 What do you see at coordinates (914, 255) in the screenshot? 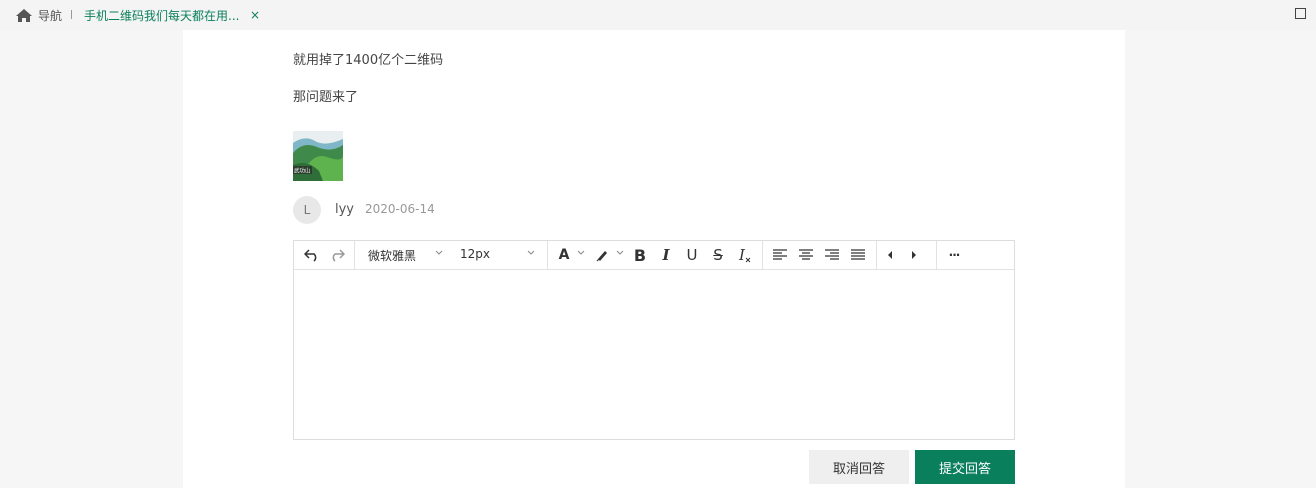
I see `indent-icon` at bounding box center [914, 255].